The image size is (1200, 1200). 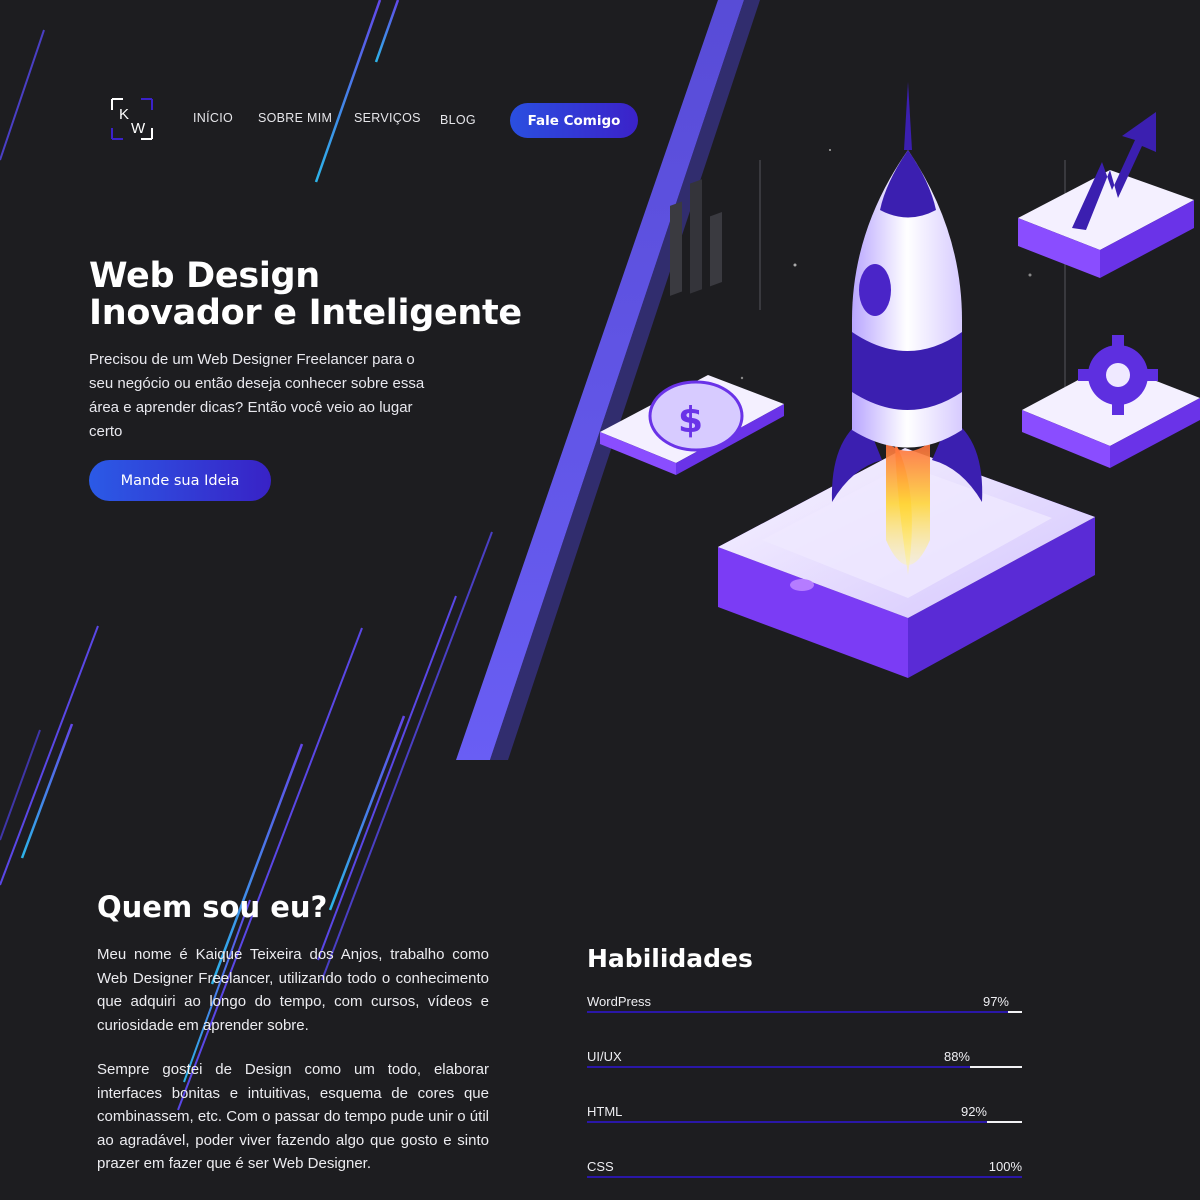 What do you see at coordinates (973, 1111) in the screenshot?
I see `skill-percent: 92%` at bounding box center [973, 1111].